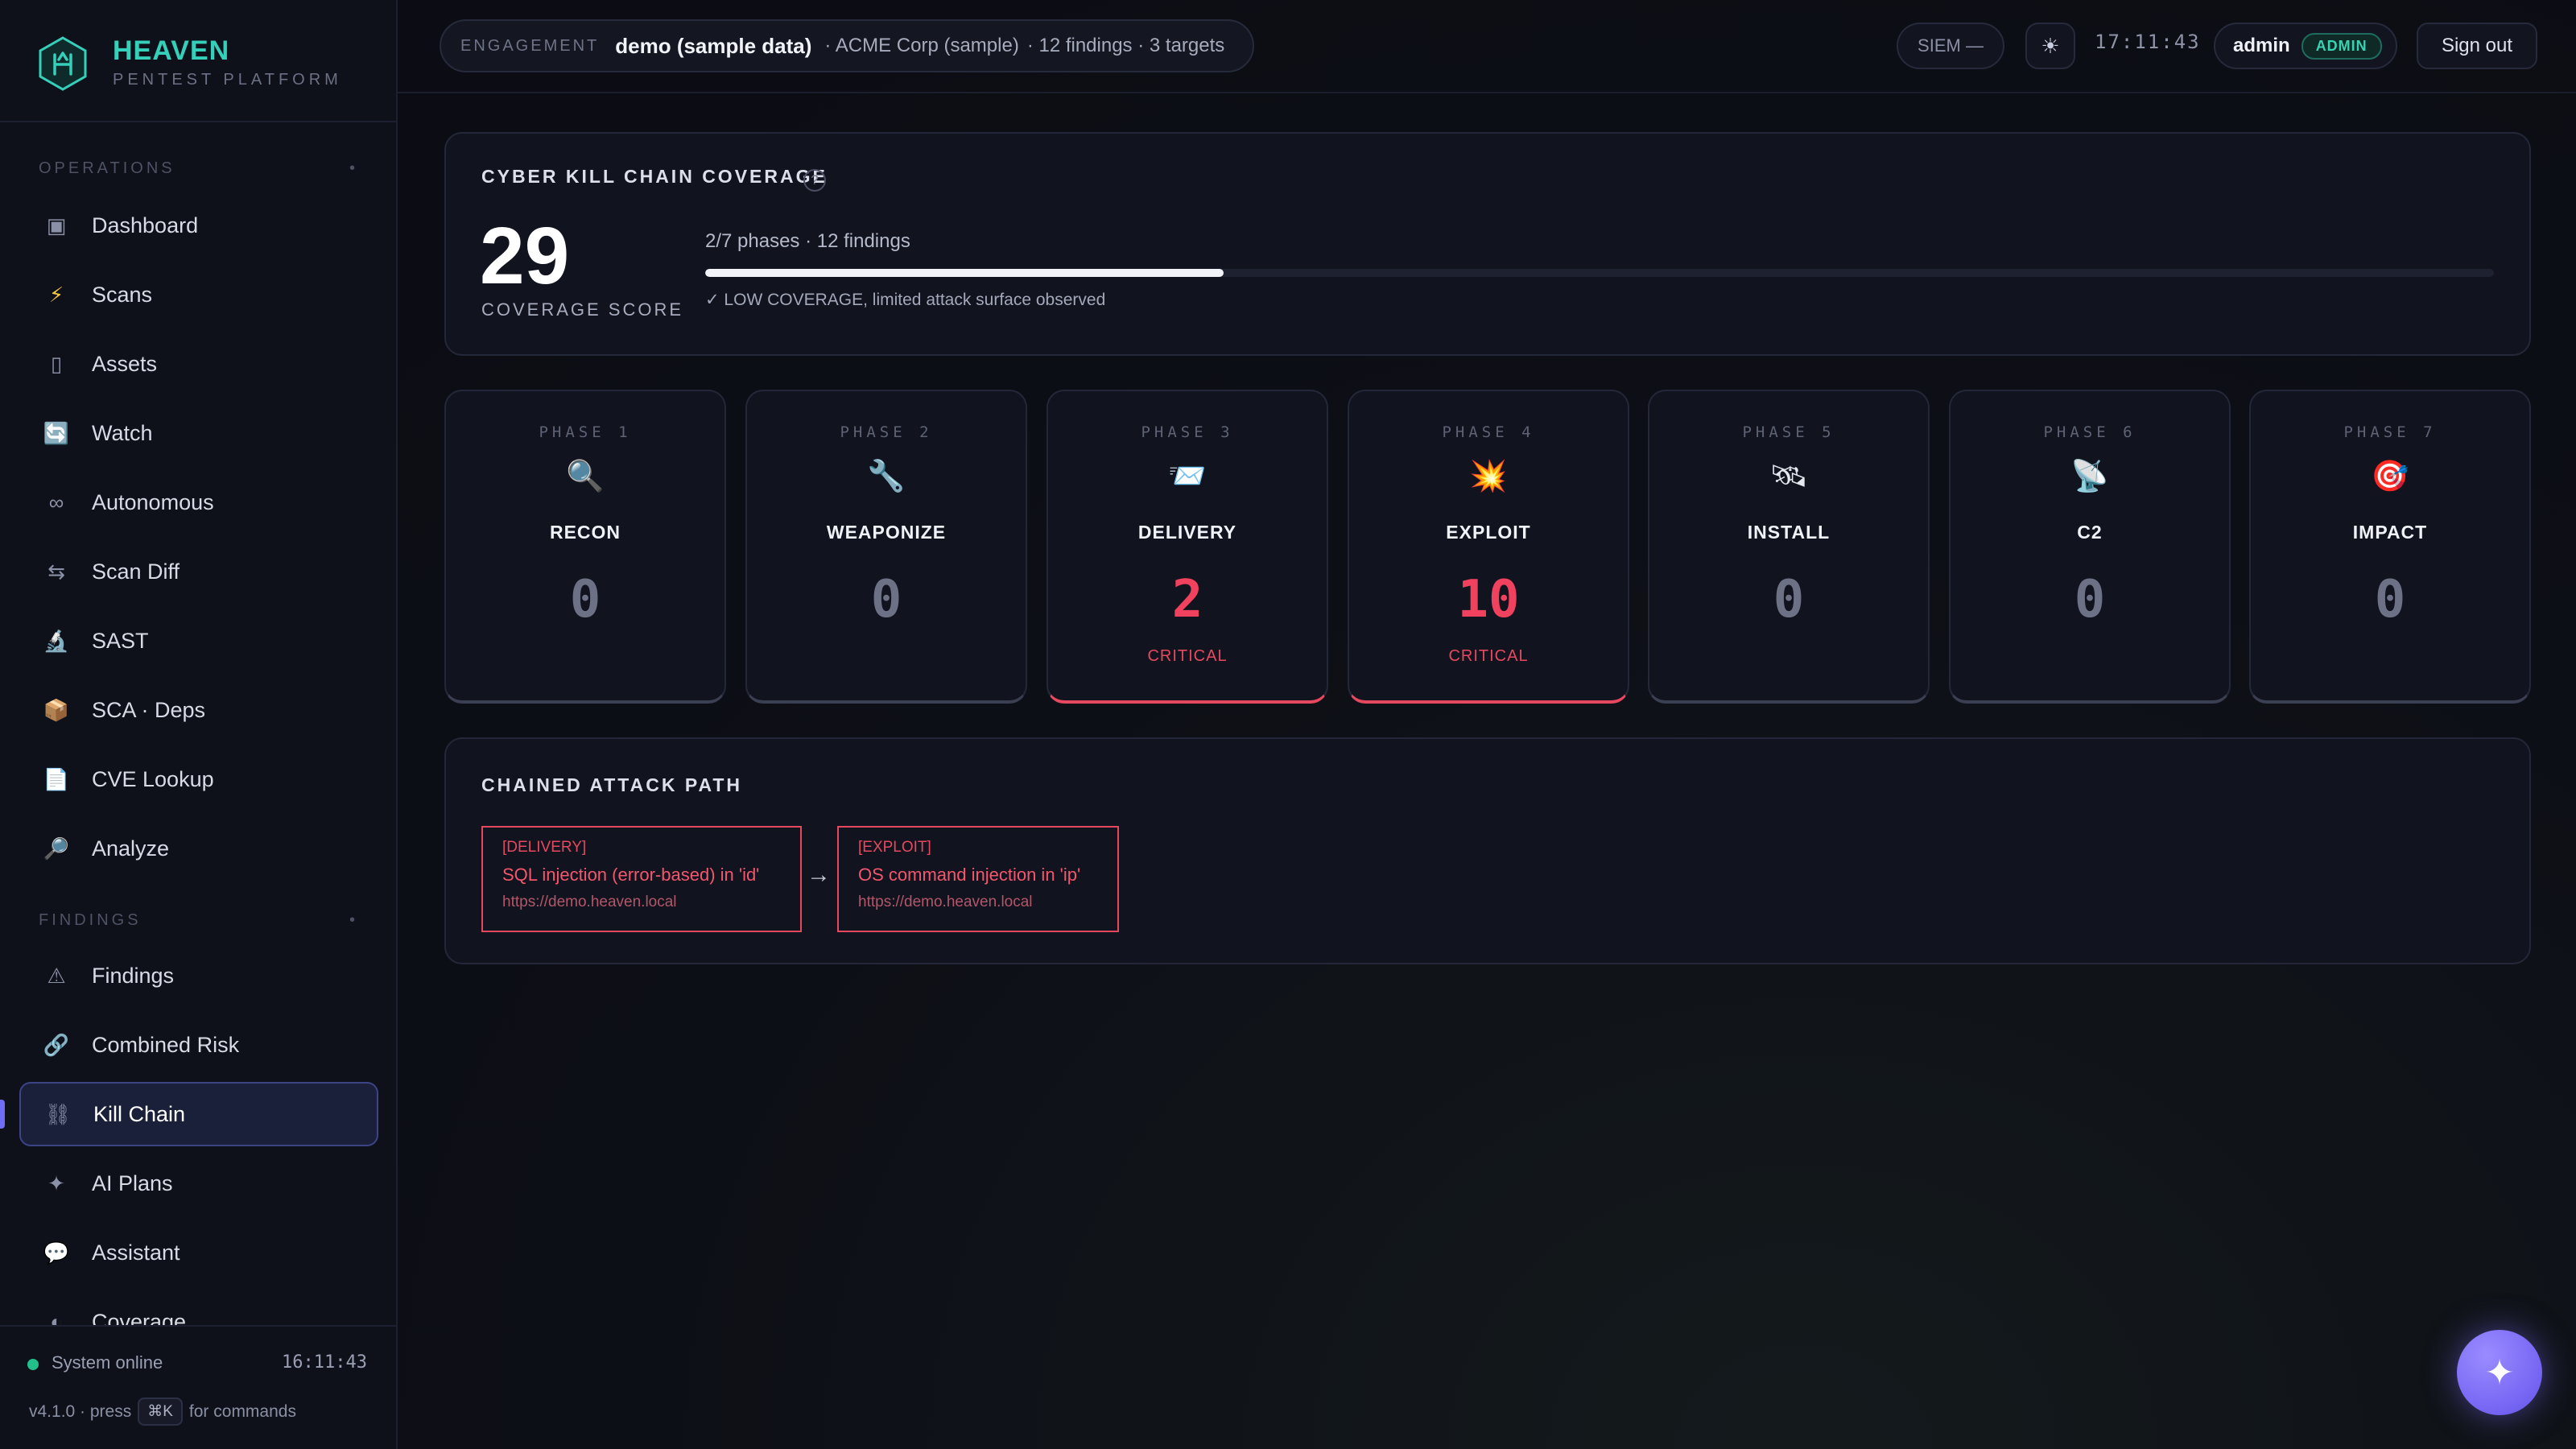  Describe the element at coordinates (198, 364) in the screenshot. I see `sidebar-item-assets: ▯ Assets` at that location.